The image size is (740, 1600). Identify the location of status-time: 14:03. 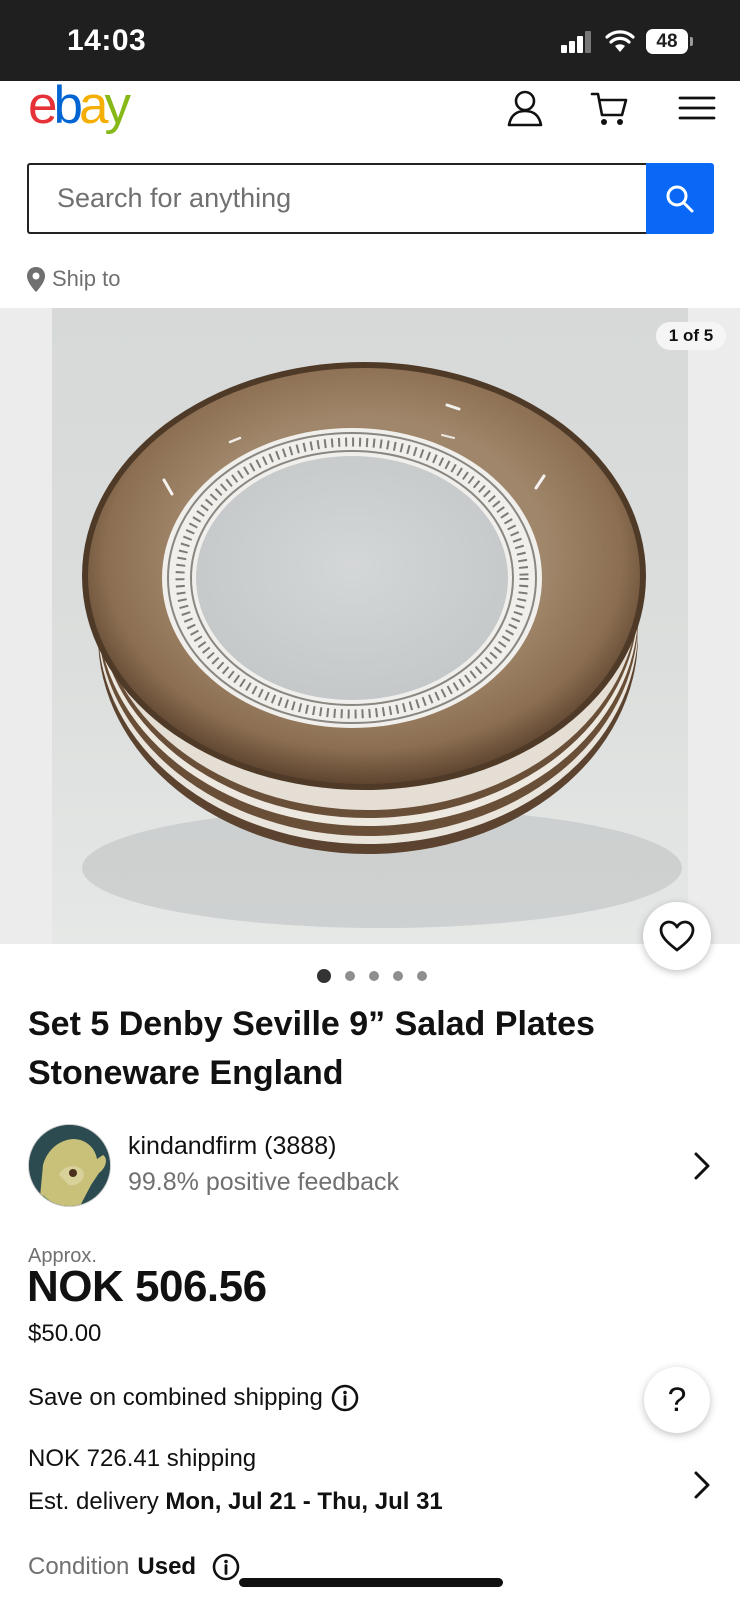
(107, 40).